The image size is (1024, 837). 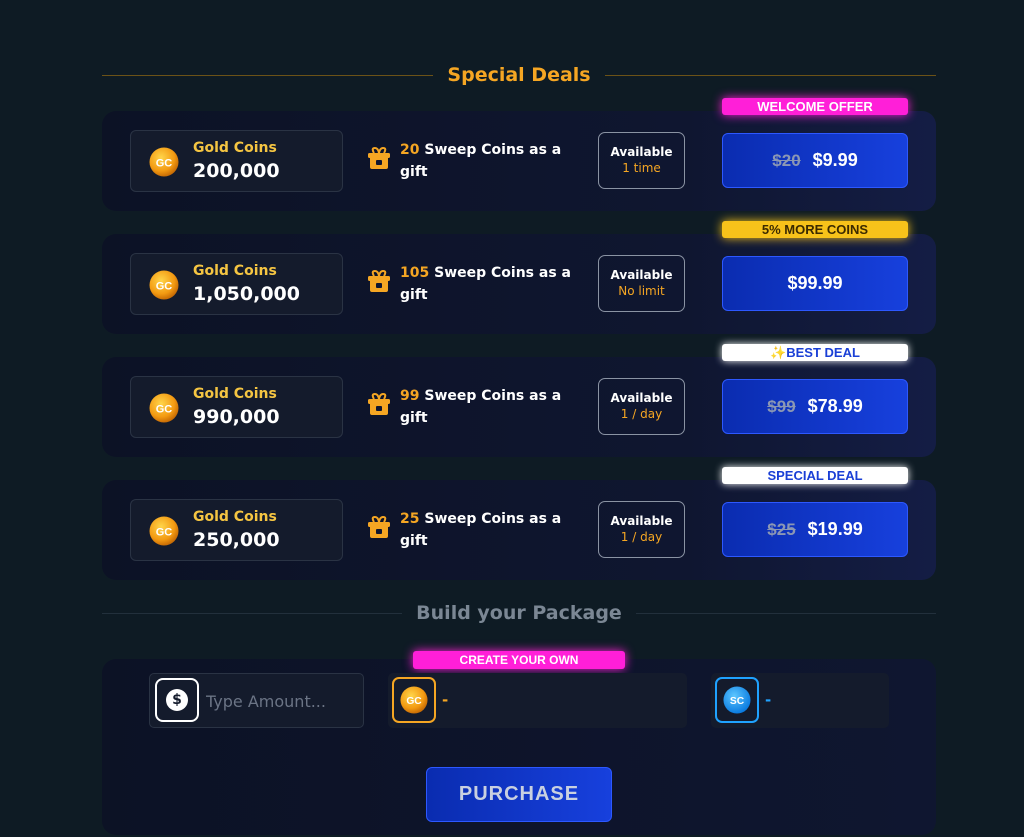 I want to click on coin-amount: 990,000, so click(x=236, y=417).